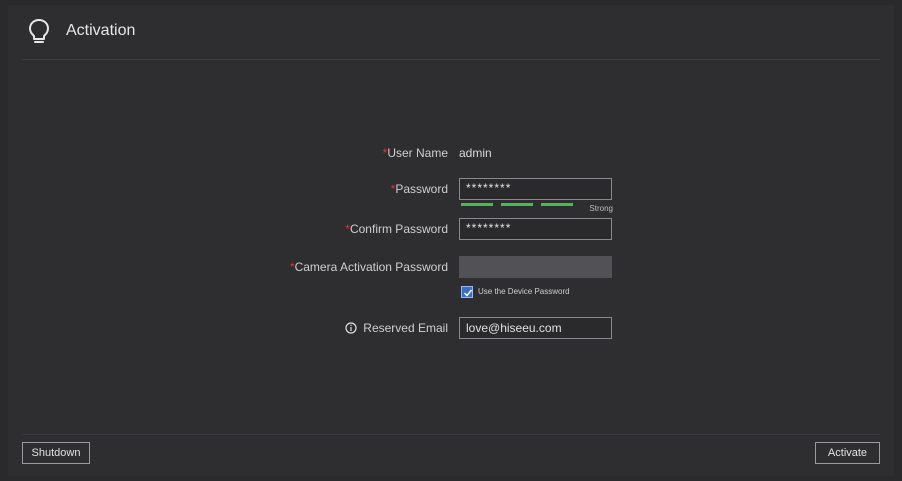 Image resolution: width=902 pixels, height=481 pixels. Describe the element at coordinates (56, 453) in the screenshot. I see `shutdown-button: Shutdown` at that location.